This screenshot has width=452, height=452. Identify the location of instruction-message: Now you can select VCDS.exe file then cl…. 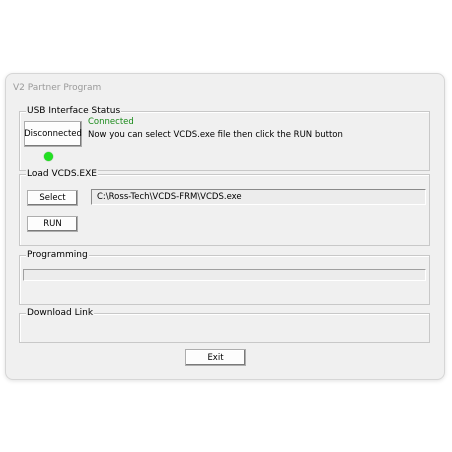
(215, 135).